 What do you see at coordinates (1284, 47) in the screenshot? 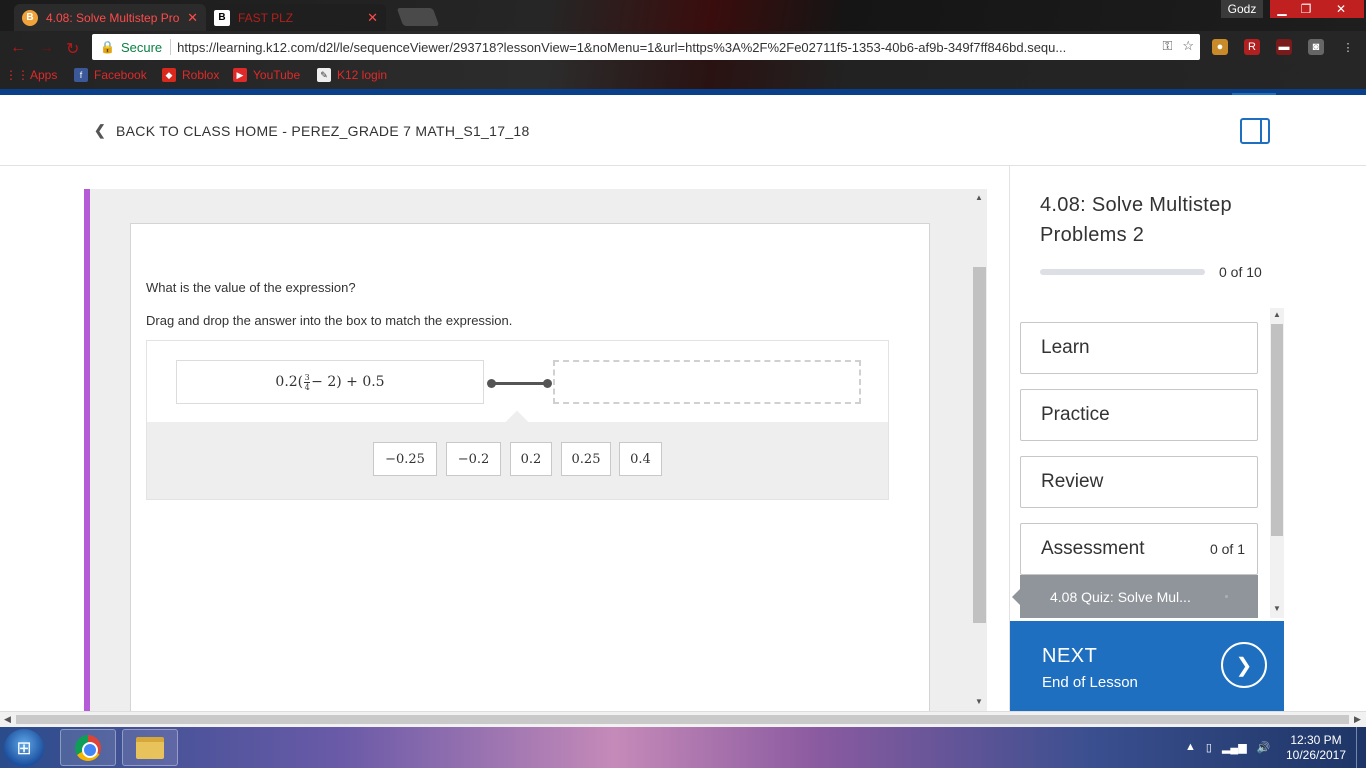
I see `extension-icon: ▬` at bounding box center [1284, 47].